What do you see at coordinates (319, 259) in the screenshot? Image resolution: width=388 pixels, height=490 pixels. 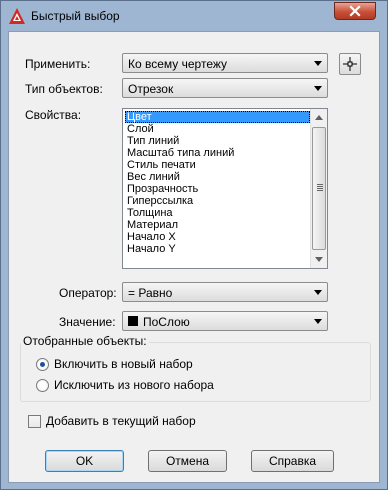 I see `scroll-down-arrow-icon` at bounding box center [319, 259].